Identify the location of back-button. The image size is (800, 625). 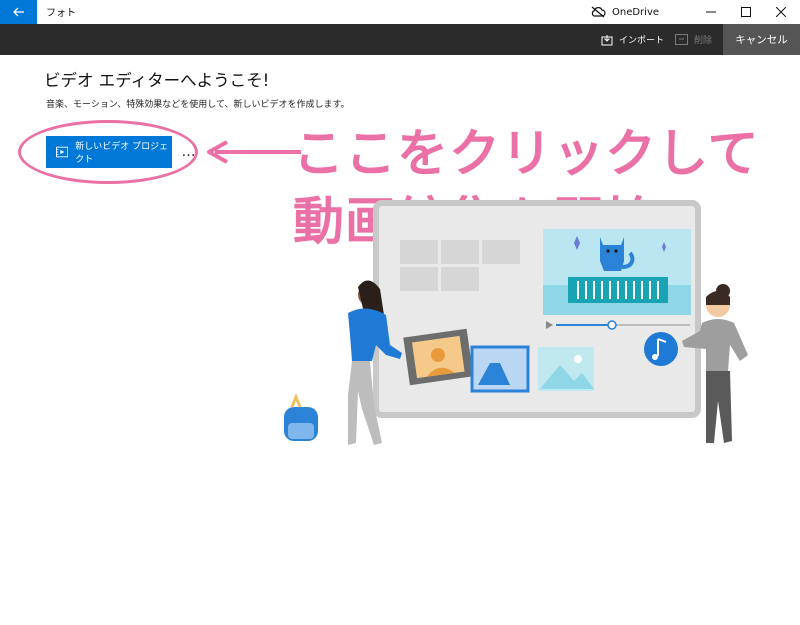
(18, 12).